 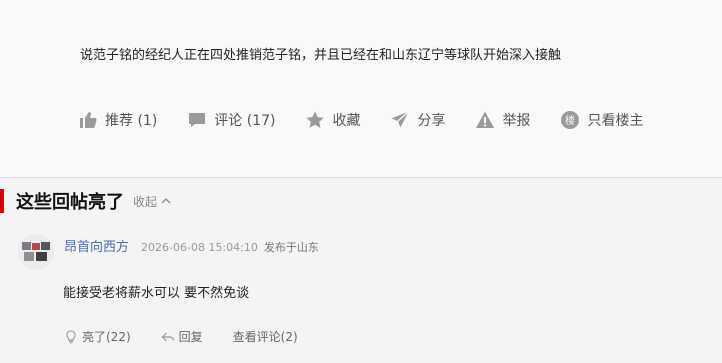 I want to click on section-accent-bar, so click(x=2, y=201).